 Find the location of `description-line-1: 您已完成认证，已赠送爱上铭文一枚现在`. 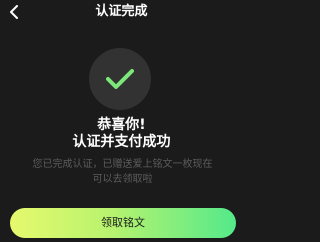

description-line-1: 您已完成认证，已赠送爱上铭文一枚现在 is located at coordinates (122, 164).